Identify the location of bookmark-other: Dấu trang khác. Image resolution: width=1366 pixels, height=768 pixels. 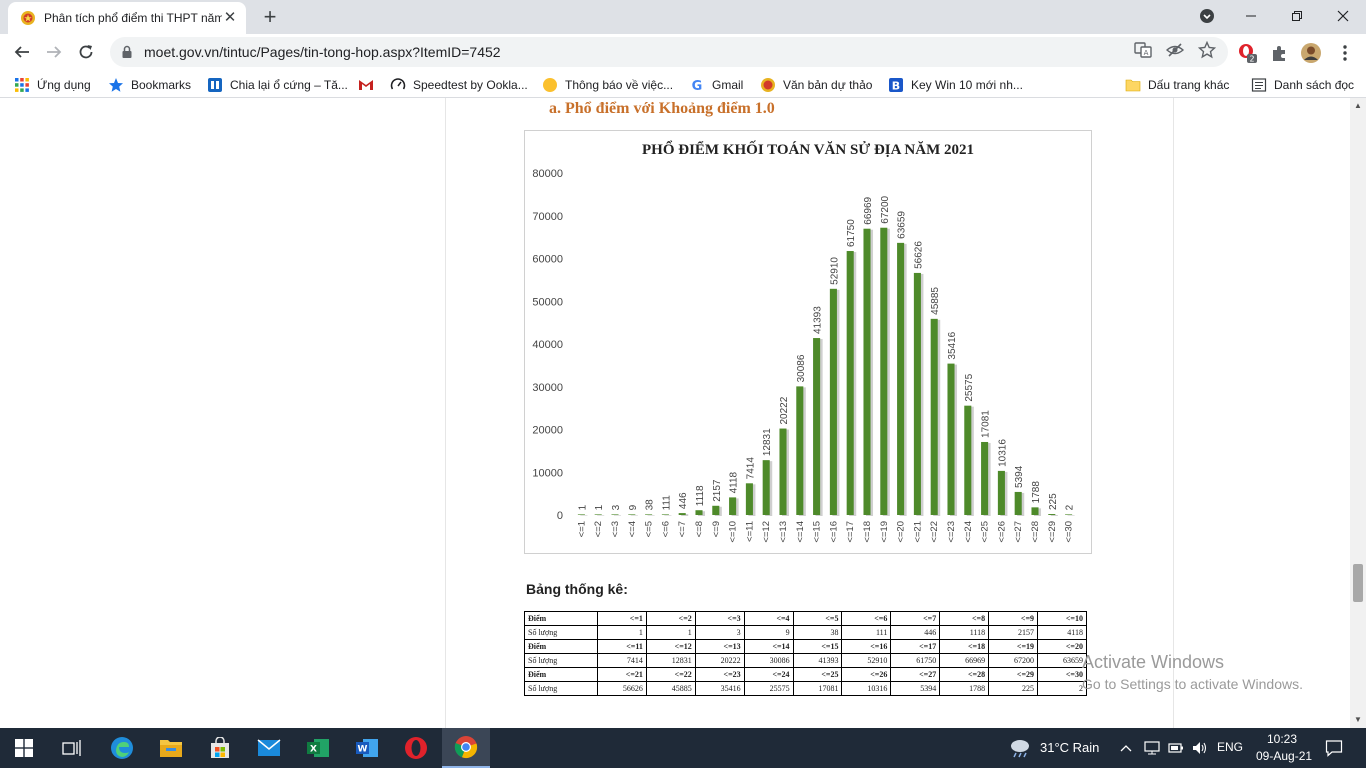
(1177, 85).